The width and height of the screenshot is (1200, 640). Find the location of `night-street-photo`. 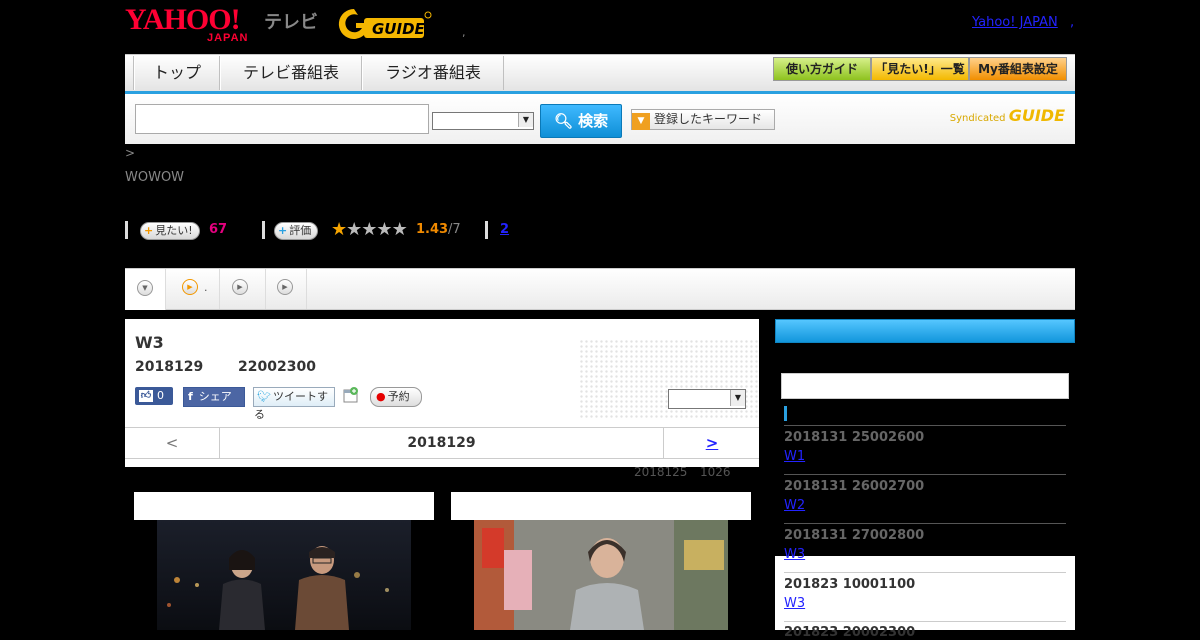

night-street-photo is located at coordinates (284, 575).